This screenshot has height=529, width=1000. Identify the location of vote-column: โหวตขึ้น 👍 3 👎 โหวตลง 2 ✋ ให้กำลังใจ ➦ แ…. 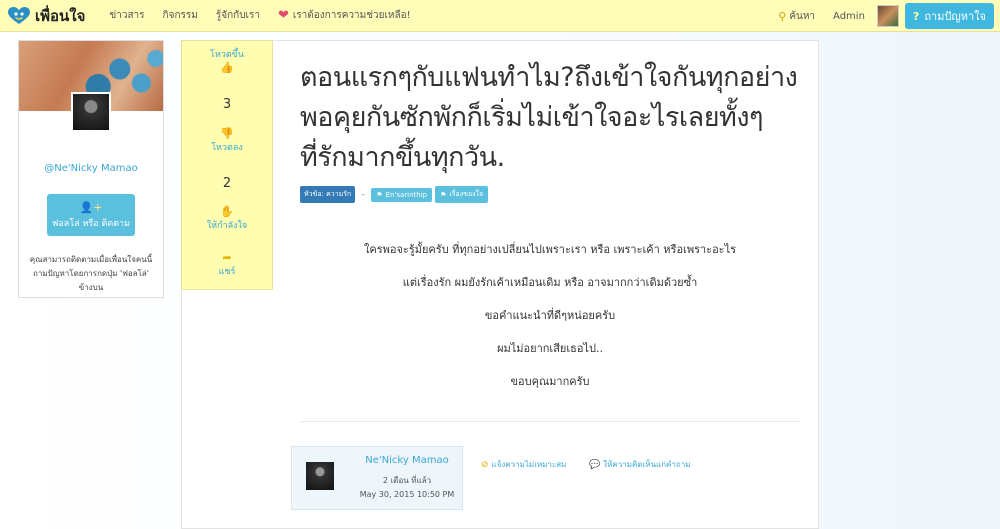
(227, 165).